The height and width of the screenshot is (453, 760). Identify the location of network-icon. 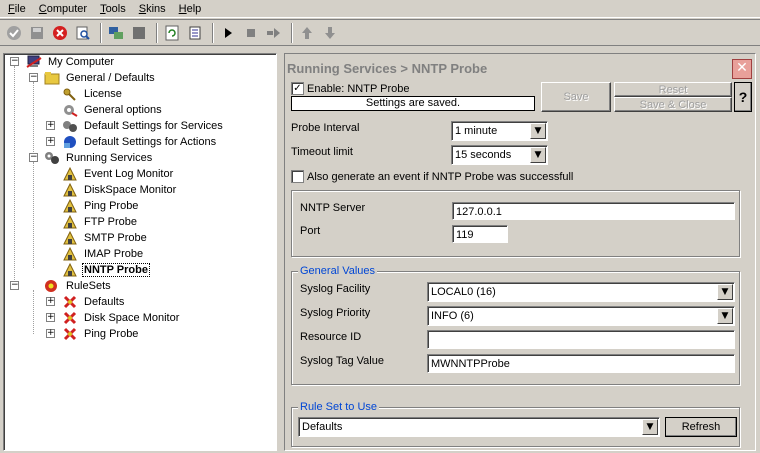
(116, 33).